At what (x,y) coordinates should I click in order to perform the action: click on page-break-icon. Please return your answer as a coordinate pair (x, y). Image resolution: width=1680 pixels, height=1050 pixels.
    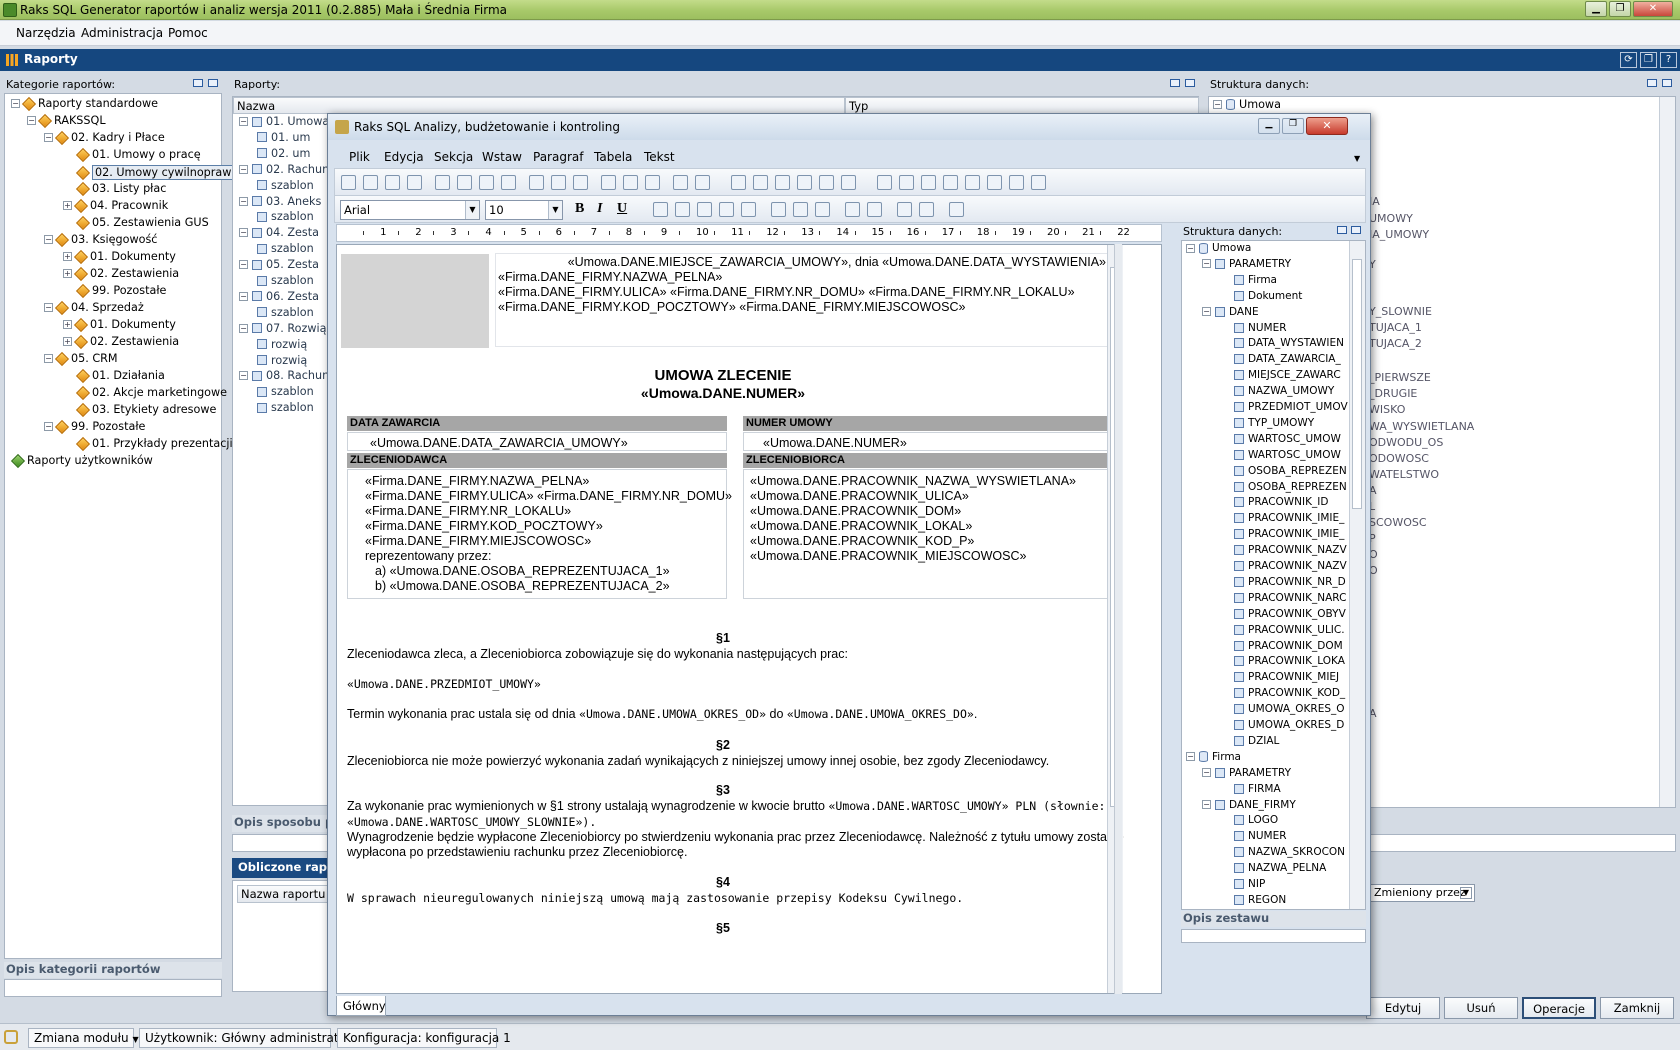
    Looking at the image, I should click on (826, 182).